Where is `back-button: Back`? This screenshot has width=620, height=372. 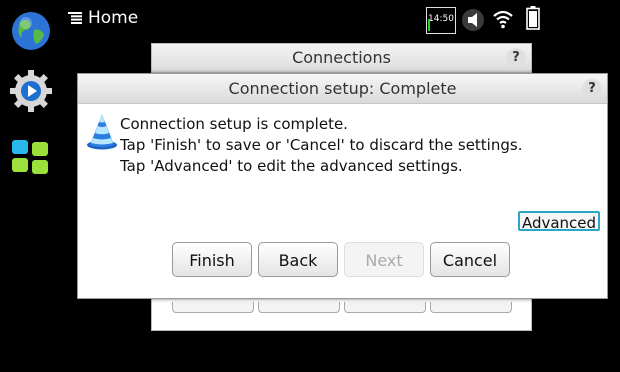 back-button: Back is located at coordinates (298, 259).